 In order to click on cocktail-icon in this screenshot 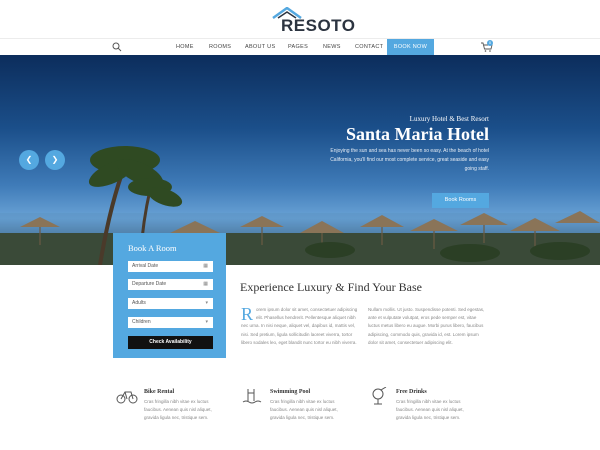, I will do `click(379, 396)`.